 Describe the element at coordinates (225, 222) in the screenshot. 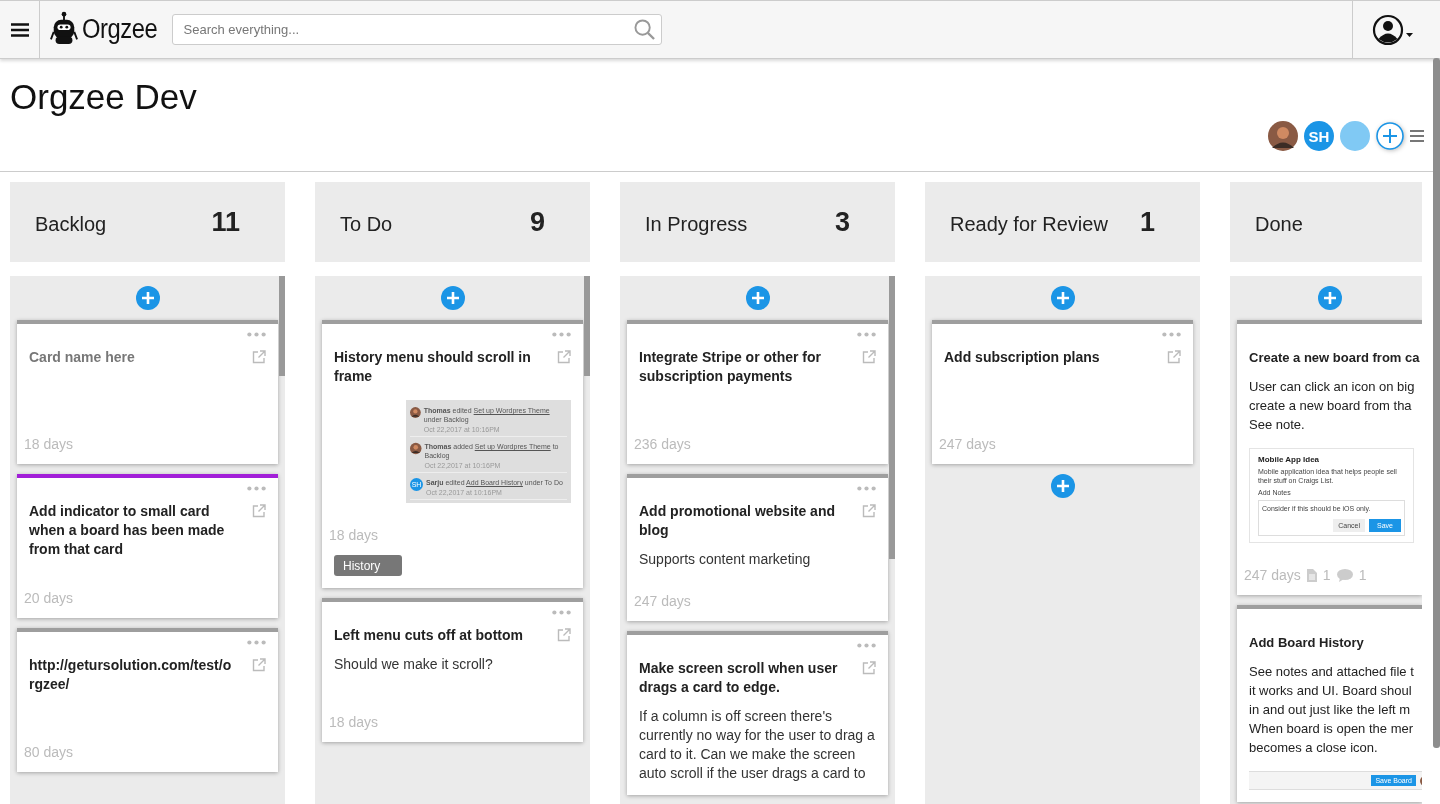

I see `card-count: 11` at that location.